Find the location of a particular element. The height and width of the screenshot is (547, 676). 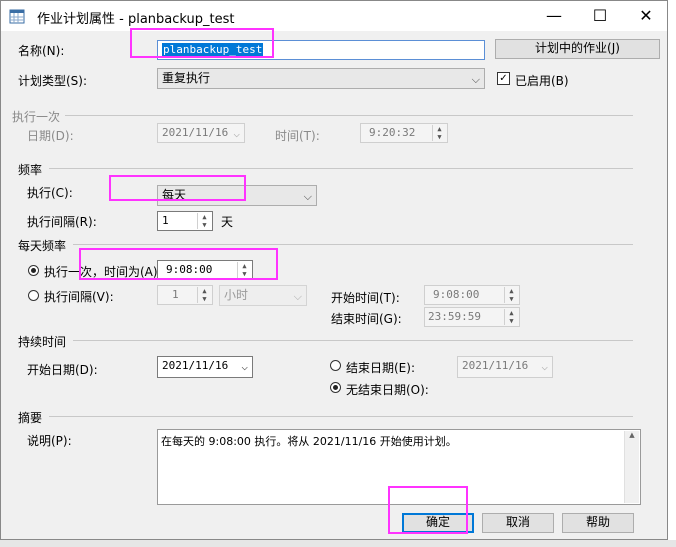

close-button: ✕ is located at coordinates (646, 16).